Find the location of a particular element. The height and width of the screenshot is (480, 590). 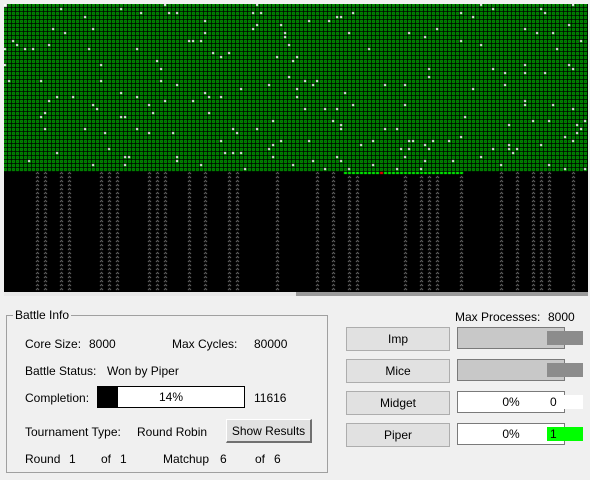

core-size-label: Core Size: is located at coordinates (53, 344).